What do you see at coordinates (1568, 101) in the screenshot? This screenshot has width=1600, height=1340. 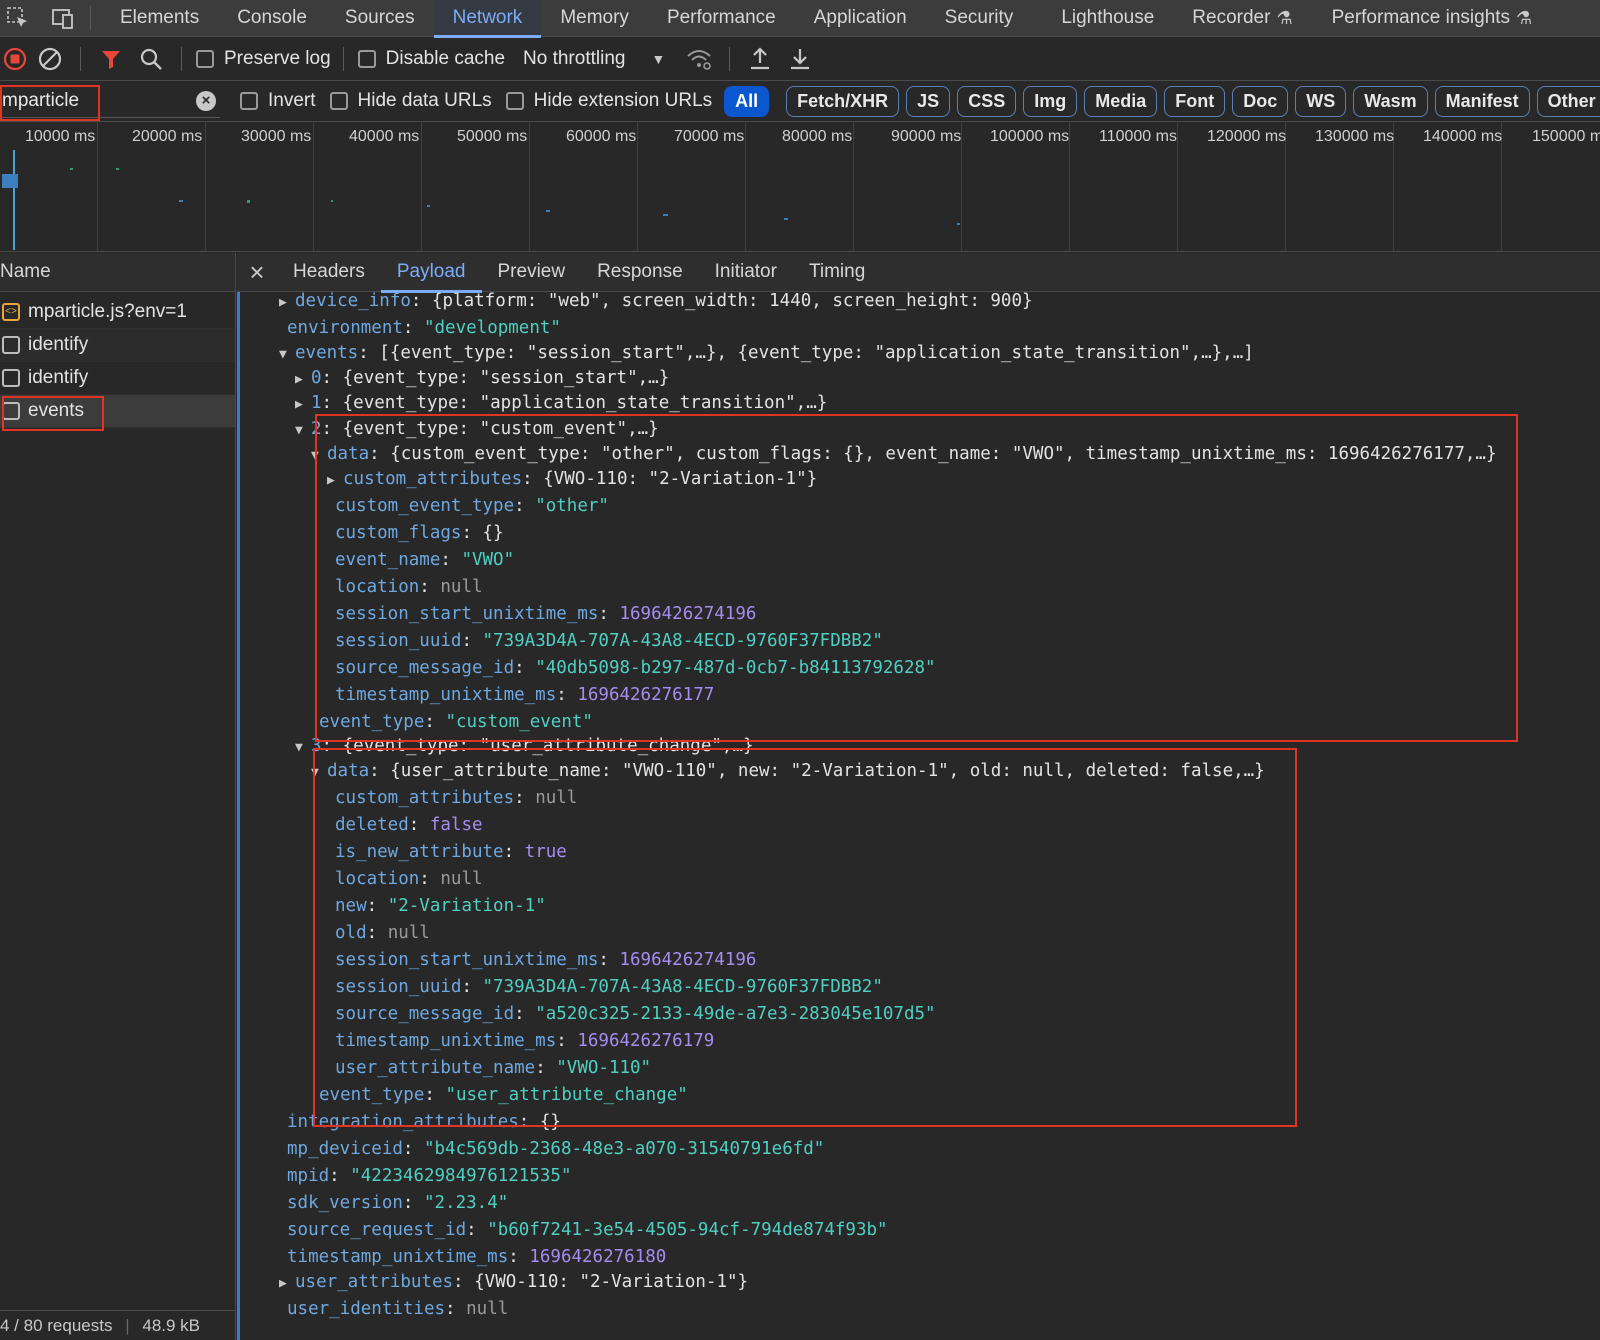 I see `type-filter-other: Other` at bounding box center [1568, 101].